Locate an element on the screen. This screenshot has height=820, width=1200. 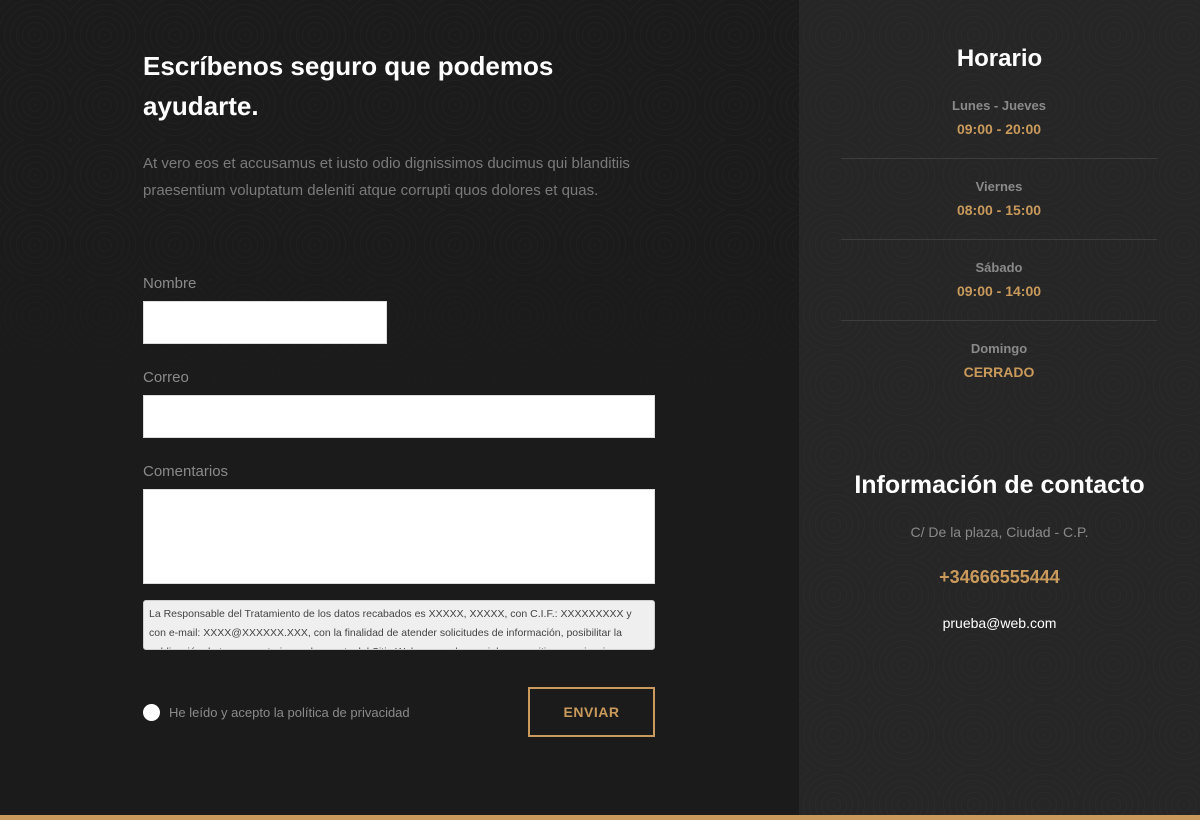
comments-label: Comentarios is located at coordinates (186, 471).